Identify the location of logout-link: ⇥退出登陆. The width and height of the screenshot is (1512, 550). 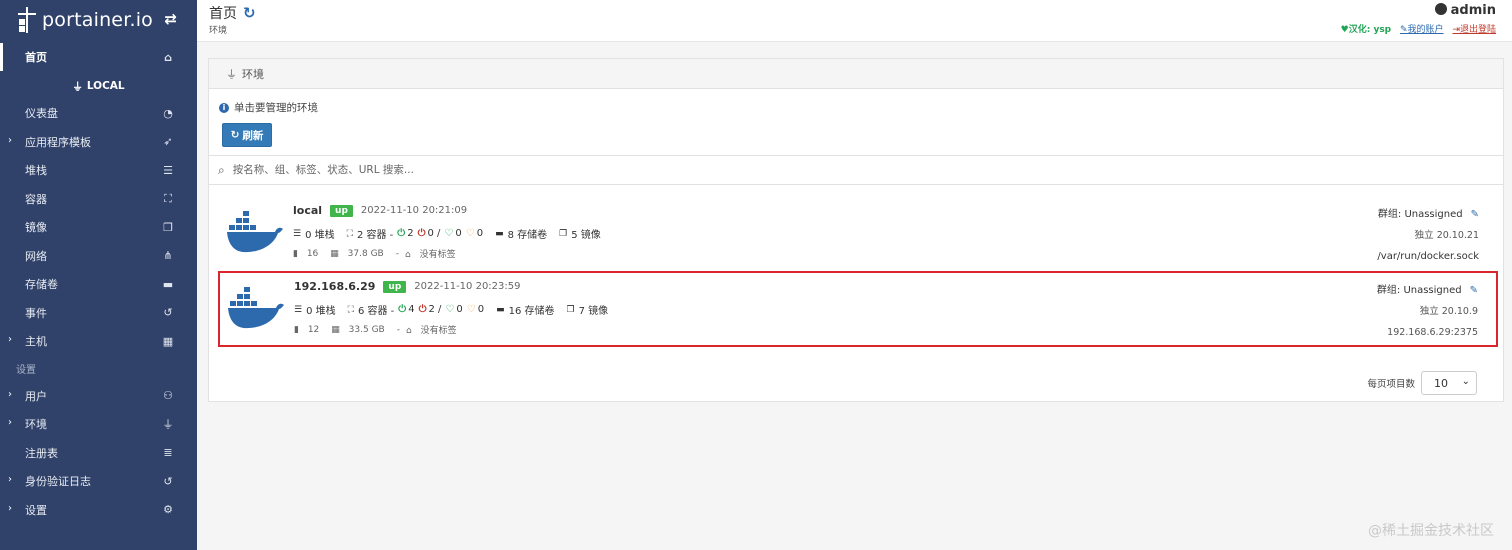
(1474, 30).